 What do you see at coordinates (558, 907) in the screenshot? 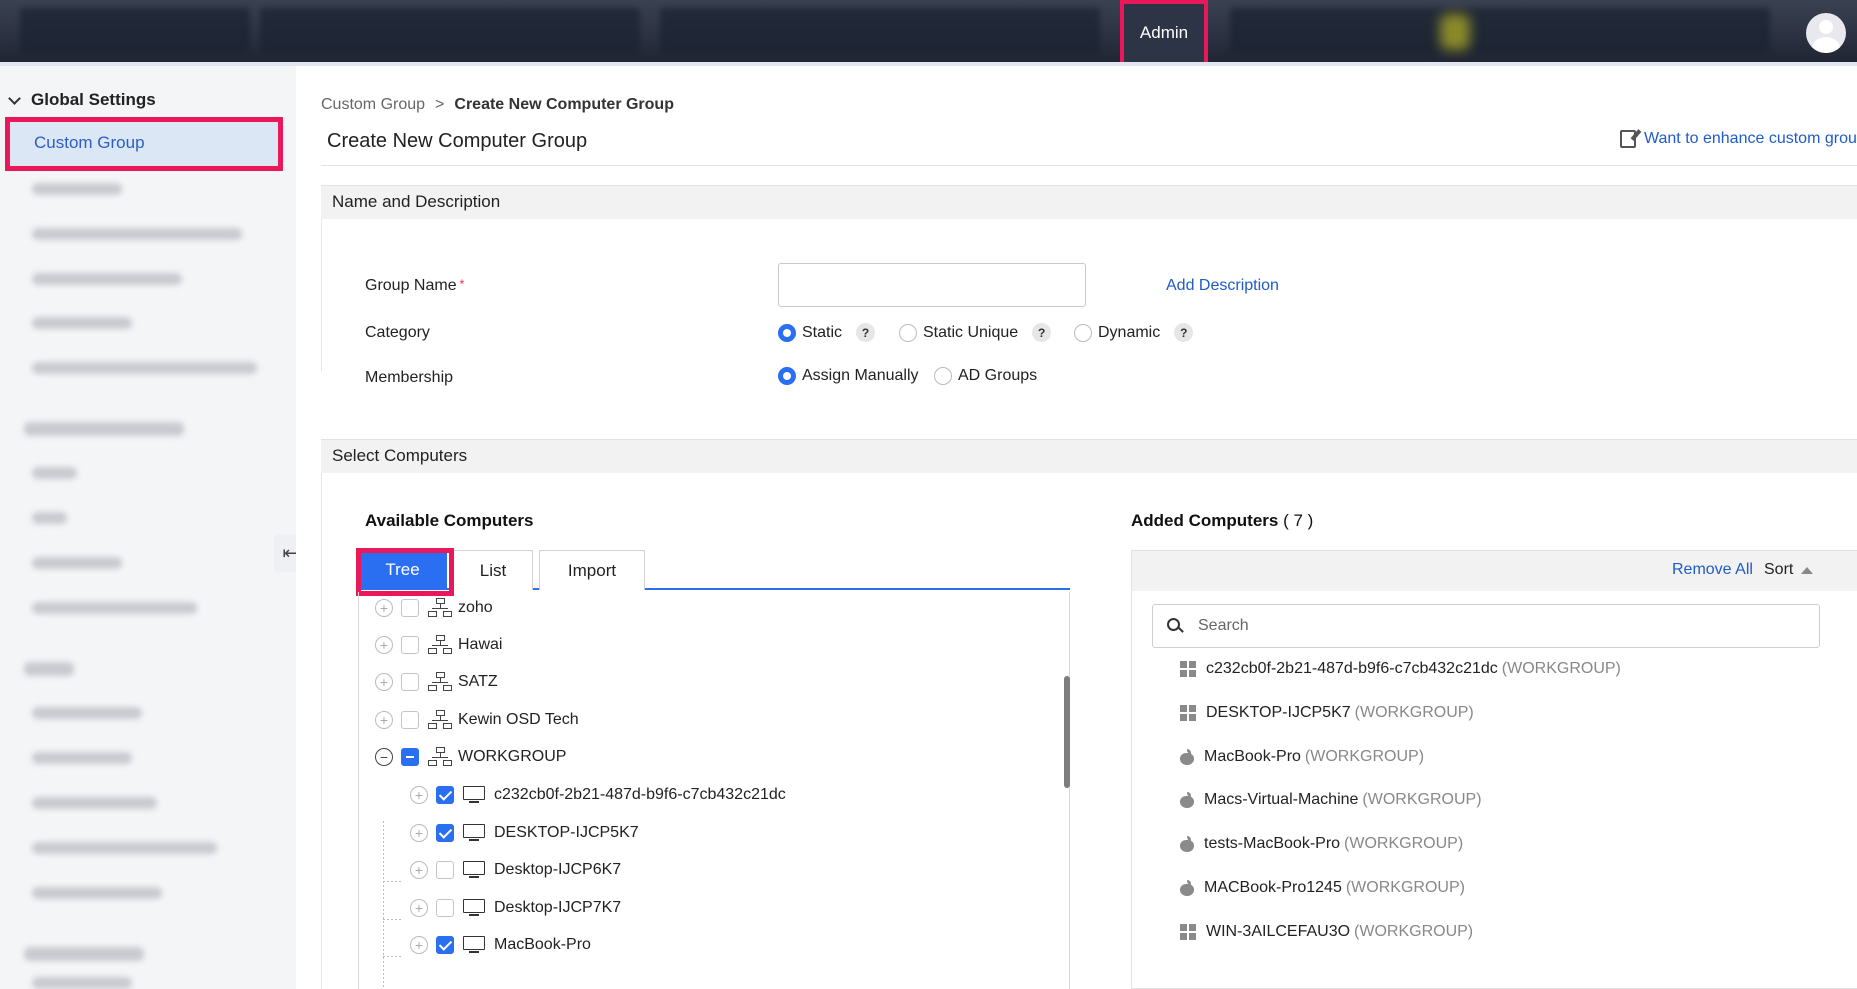
I see `tree-node-label: Desktop-IJCP7K7` at bounding box center [558, 907].